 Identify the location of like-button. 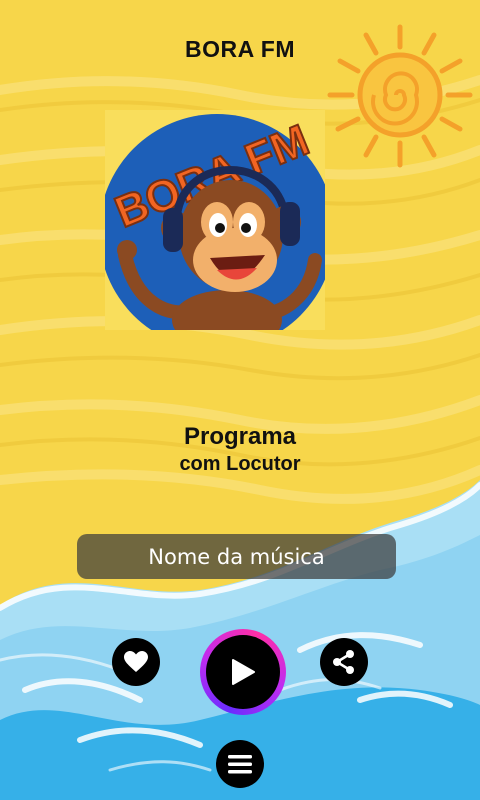
(136, 662).